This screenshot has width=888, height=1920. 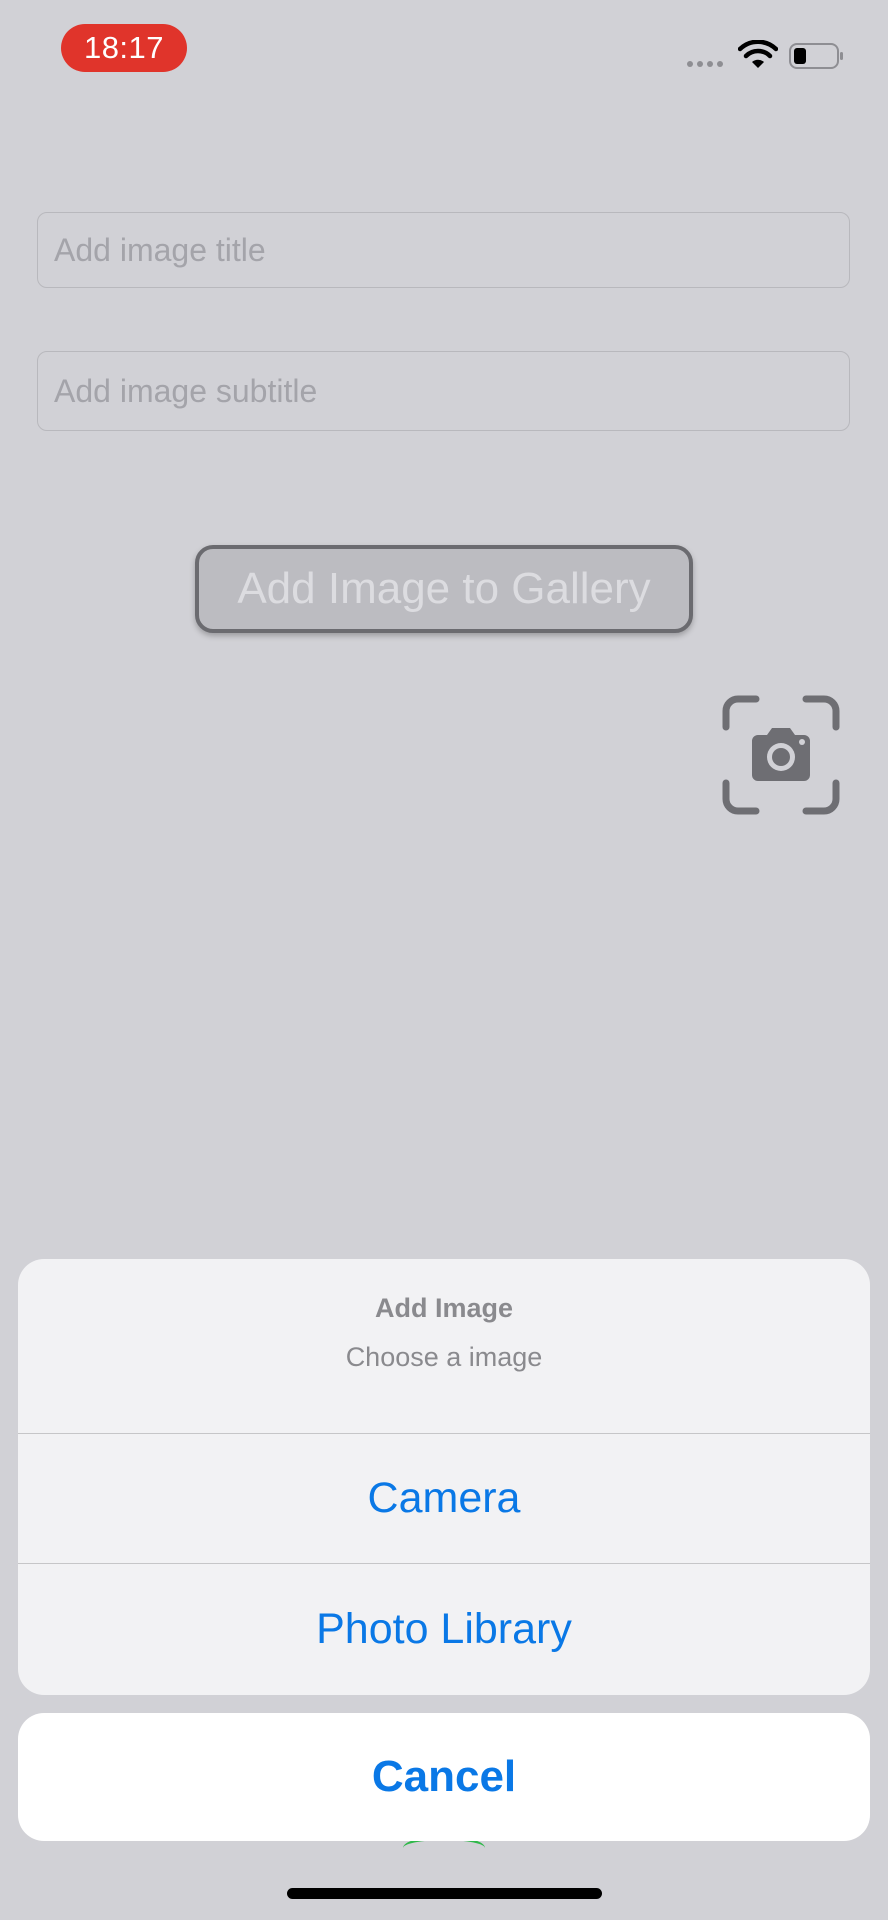 I want to click on battery-icon, so click(x=816, y=56).